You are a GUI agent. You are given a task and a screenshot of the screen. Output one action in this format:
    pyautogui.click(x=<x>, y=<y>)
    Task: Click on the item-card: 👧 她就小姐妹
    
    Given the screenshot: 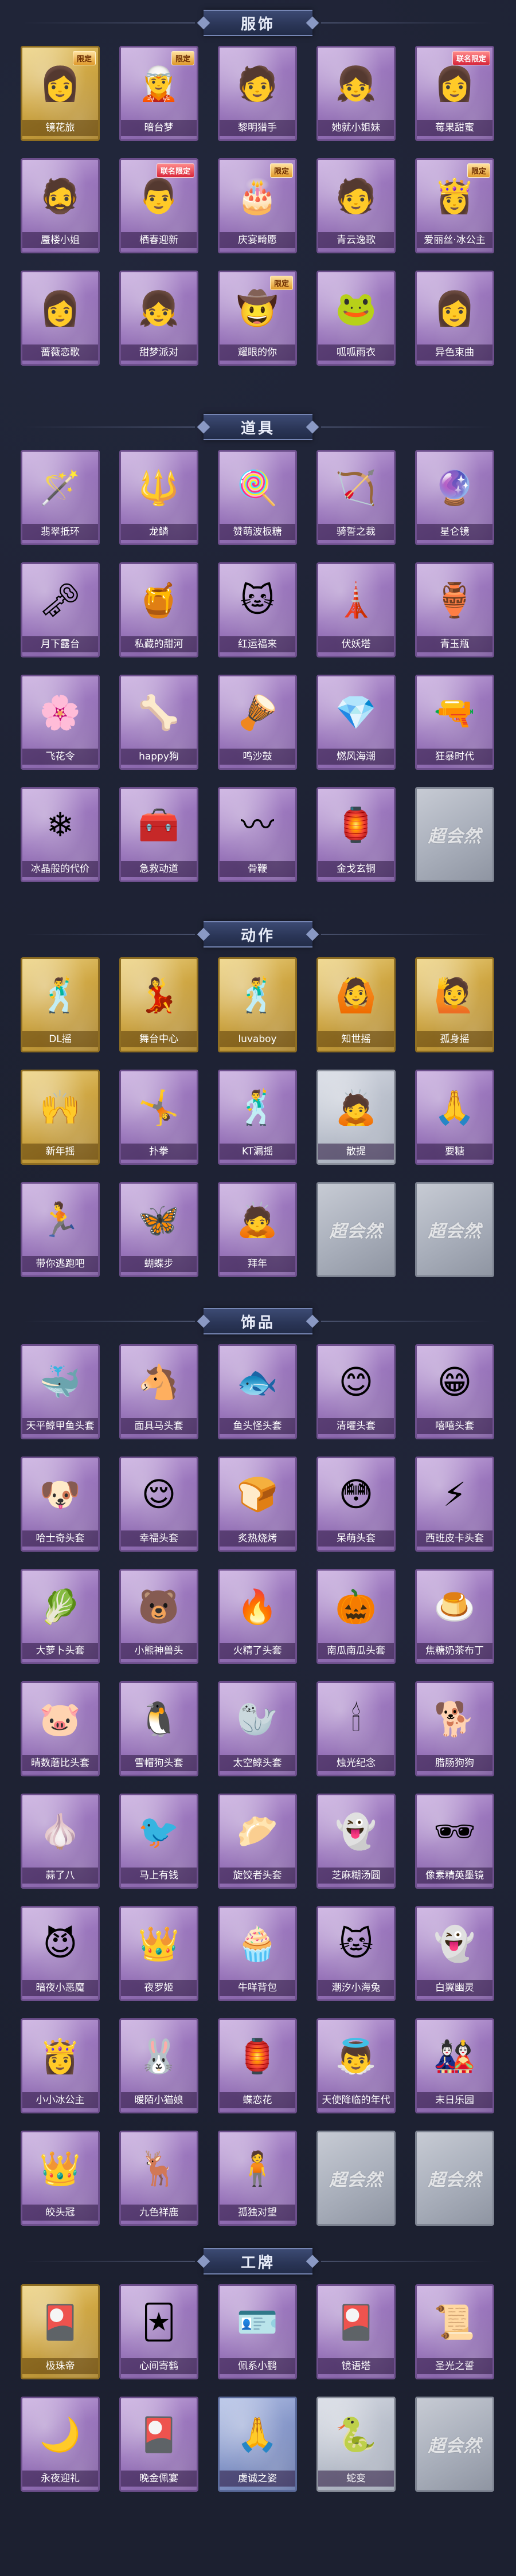 What is the action you would take?
    pyautogui.click(x=356, y=93)
    